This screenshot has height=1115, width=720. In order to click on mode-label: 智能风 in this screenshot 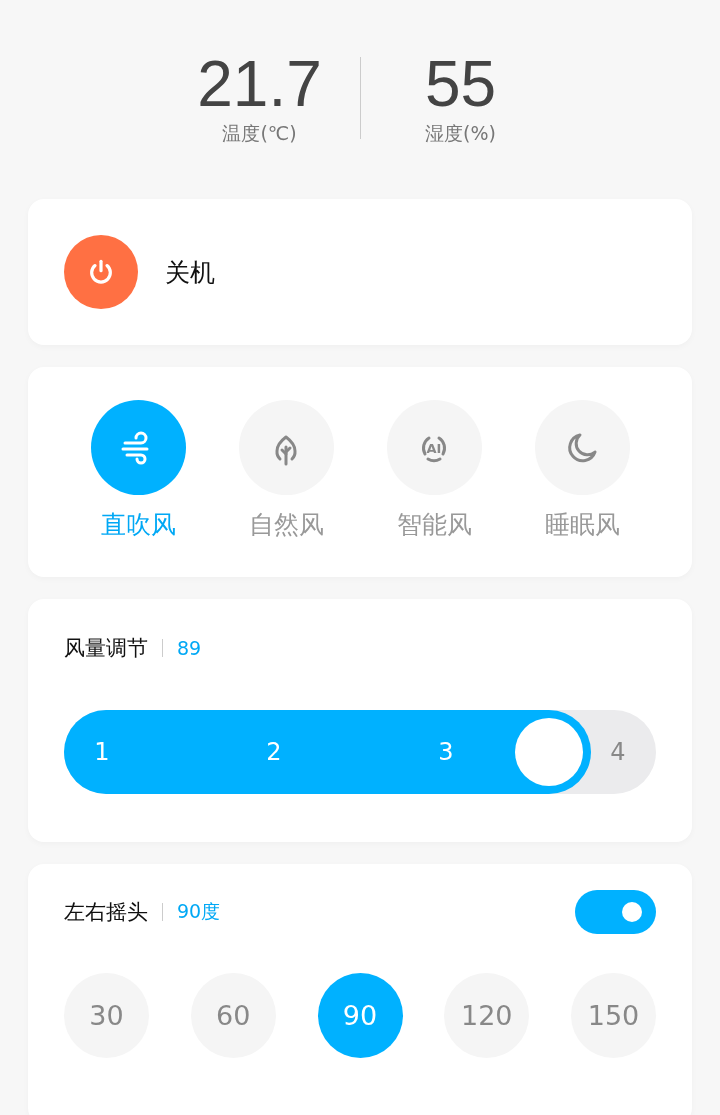, I will do `click(434, 525)`.